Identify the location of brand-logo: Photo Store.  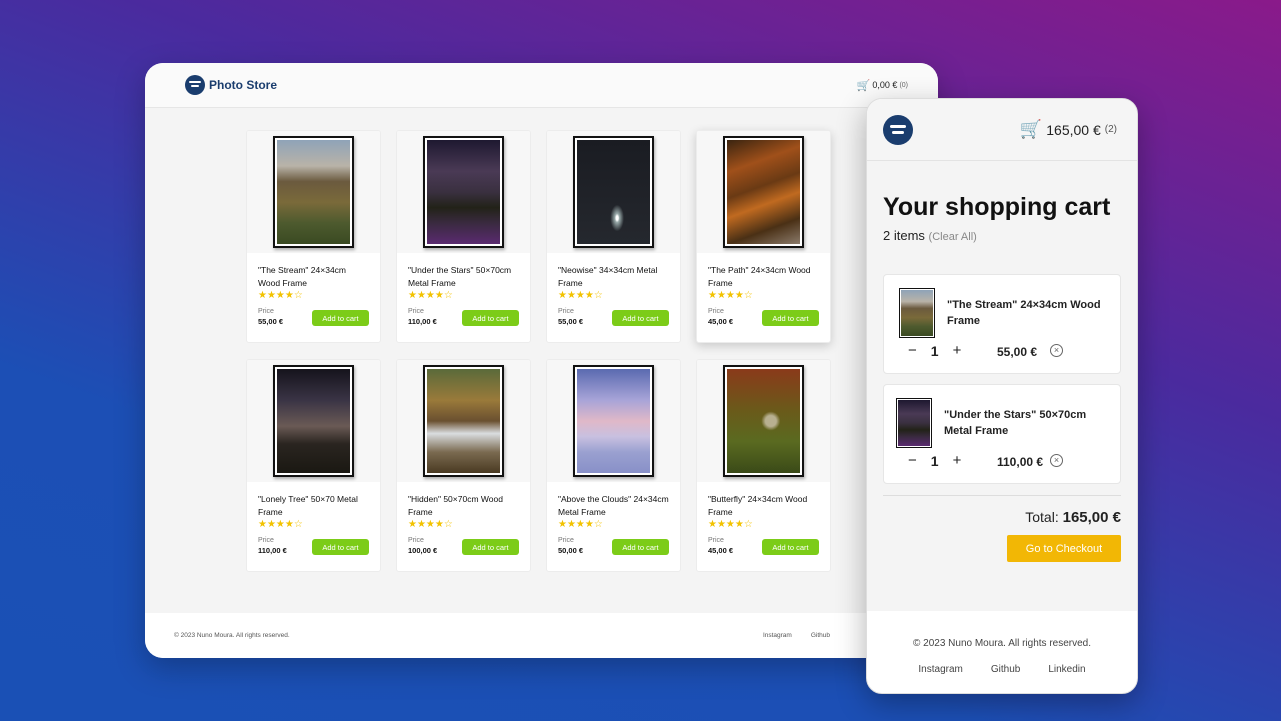
(231, 85).